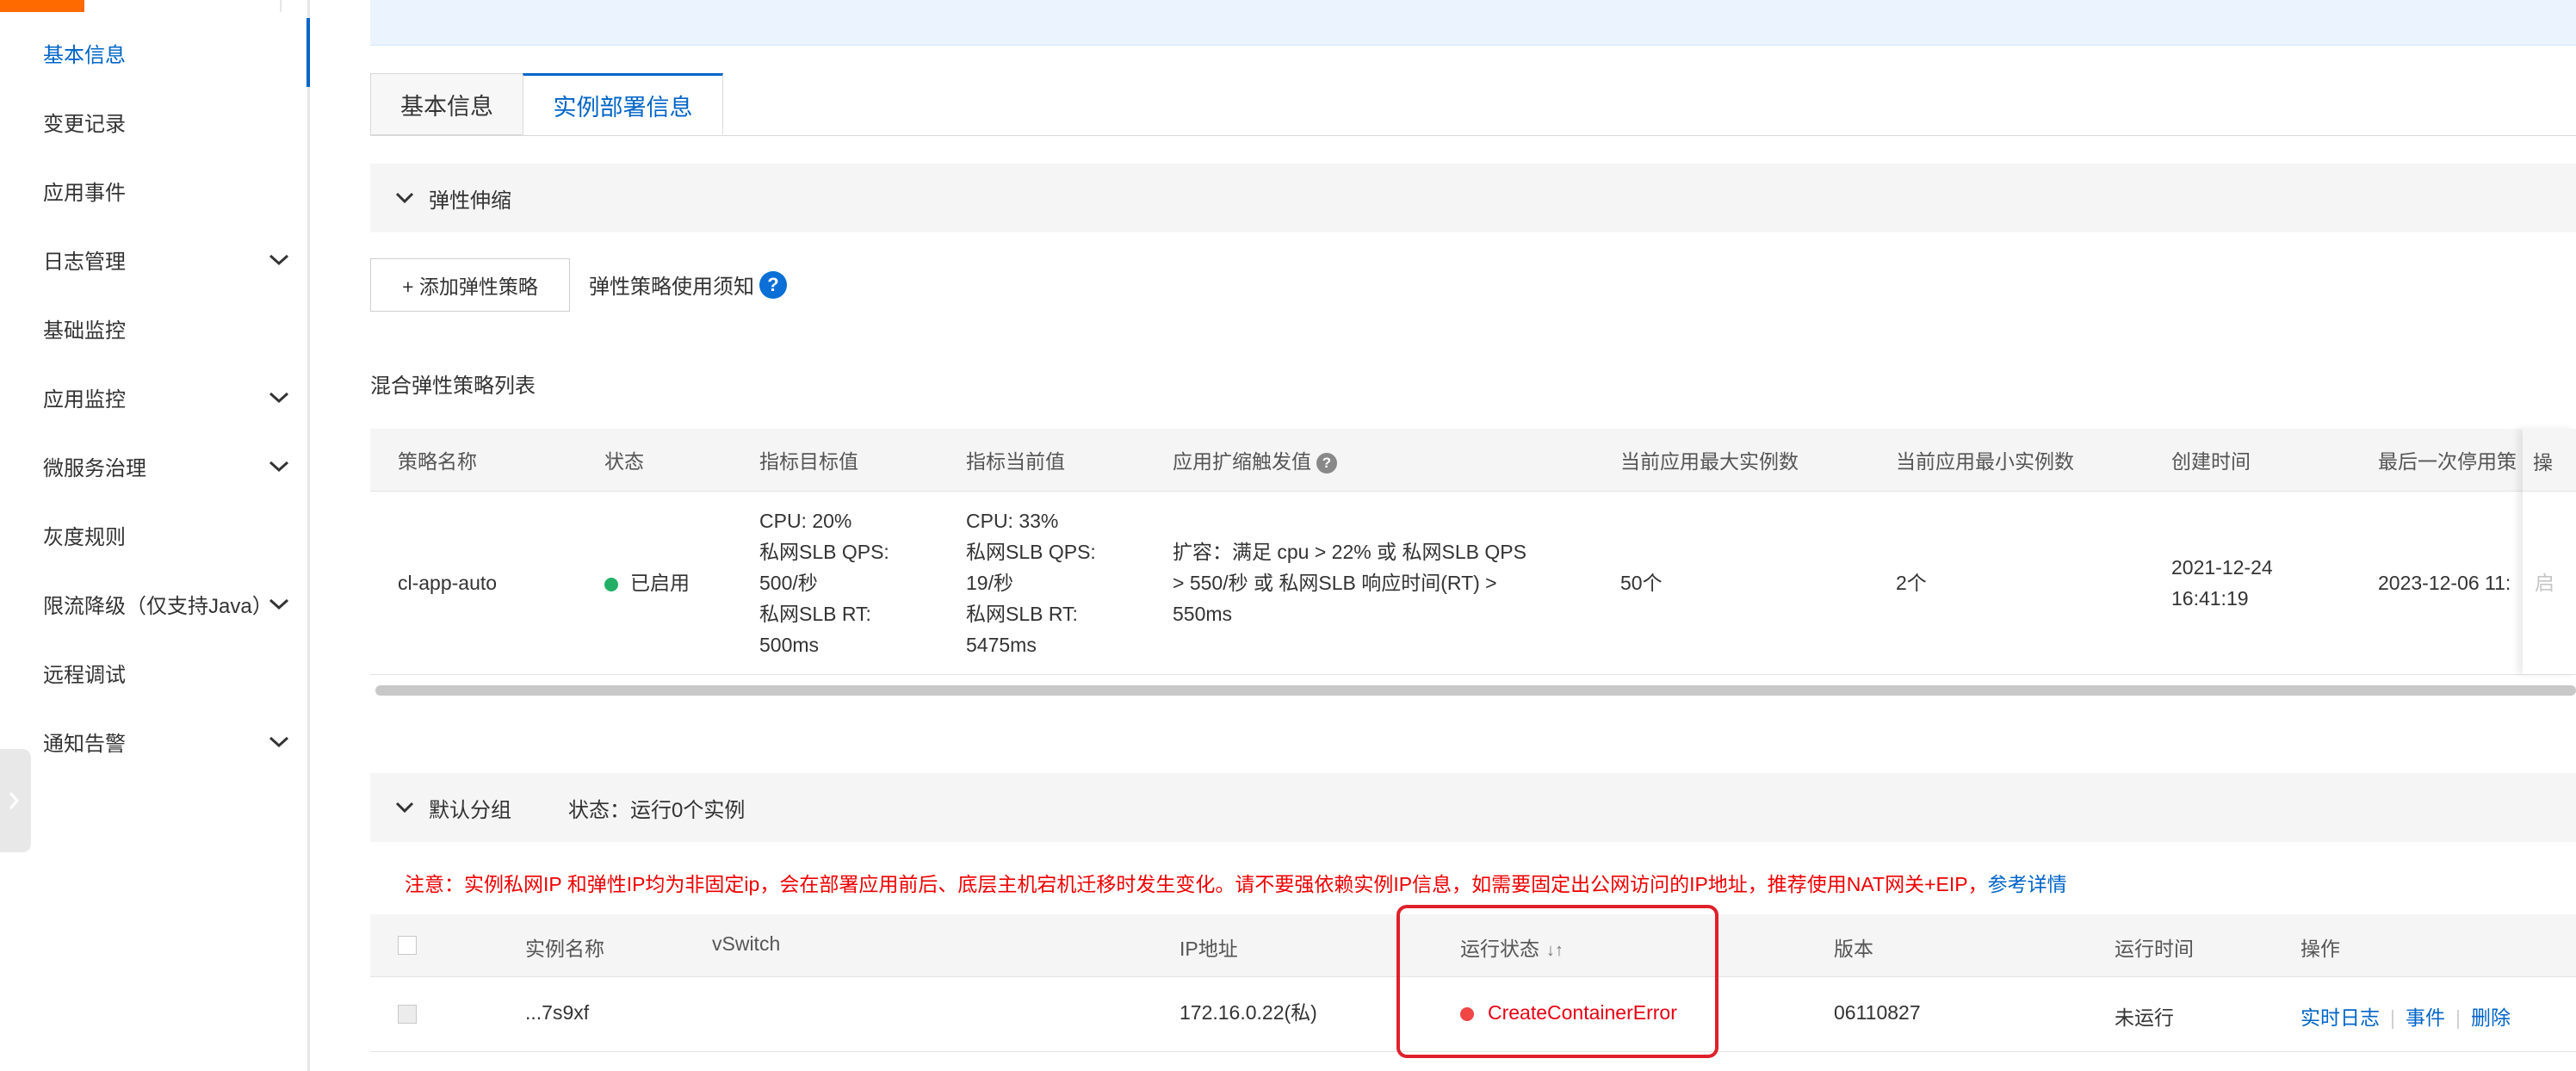 The image size is (2576, 1071). Describe the element at coordinates (2144, 1018) in the screenshot. I see `instance-runtime: 未运行` at that location.